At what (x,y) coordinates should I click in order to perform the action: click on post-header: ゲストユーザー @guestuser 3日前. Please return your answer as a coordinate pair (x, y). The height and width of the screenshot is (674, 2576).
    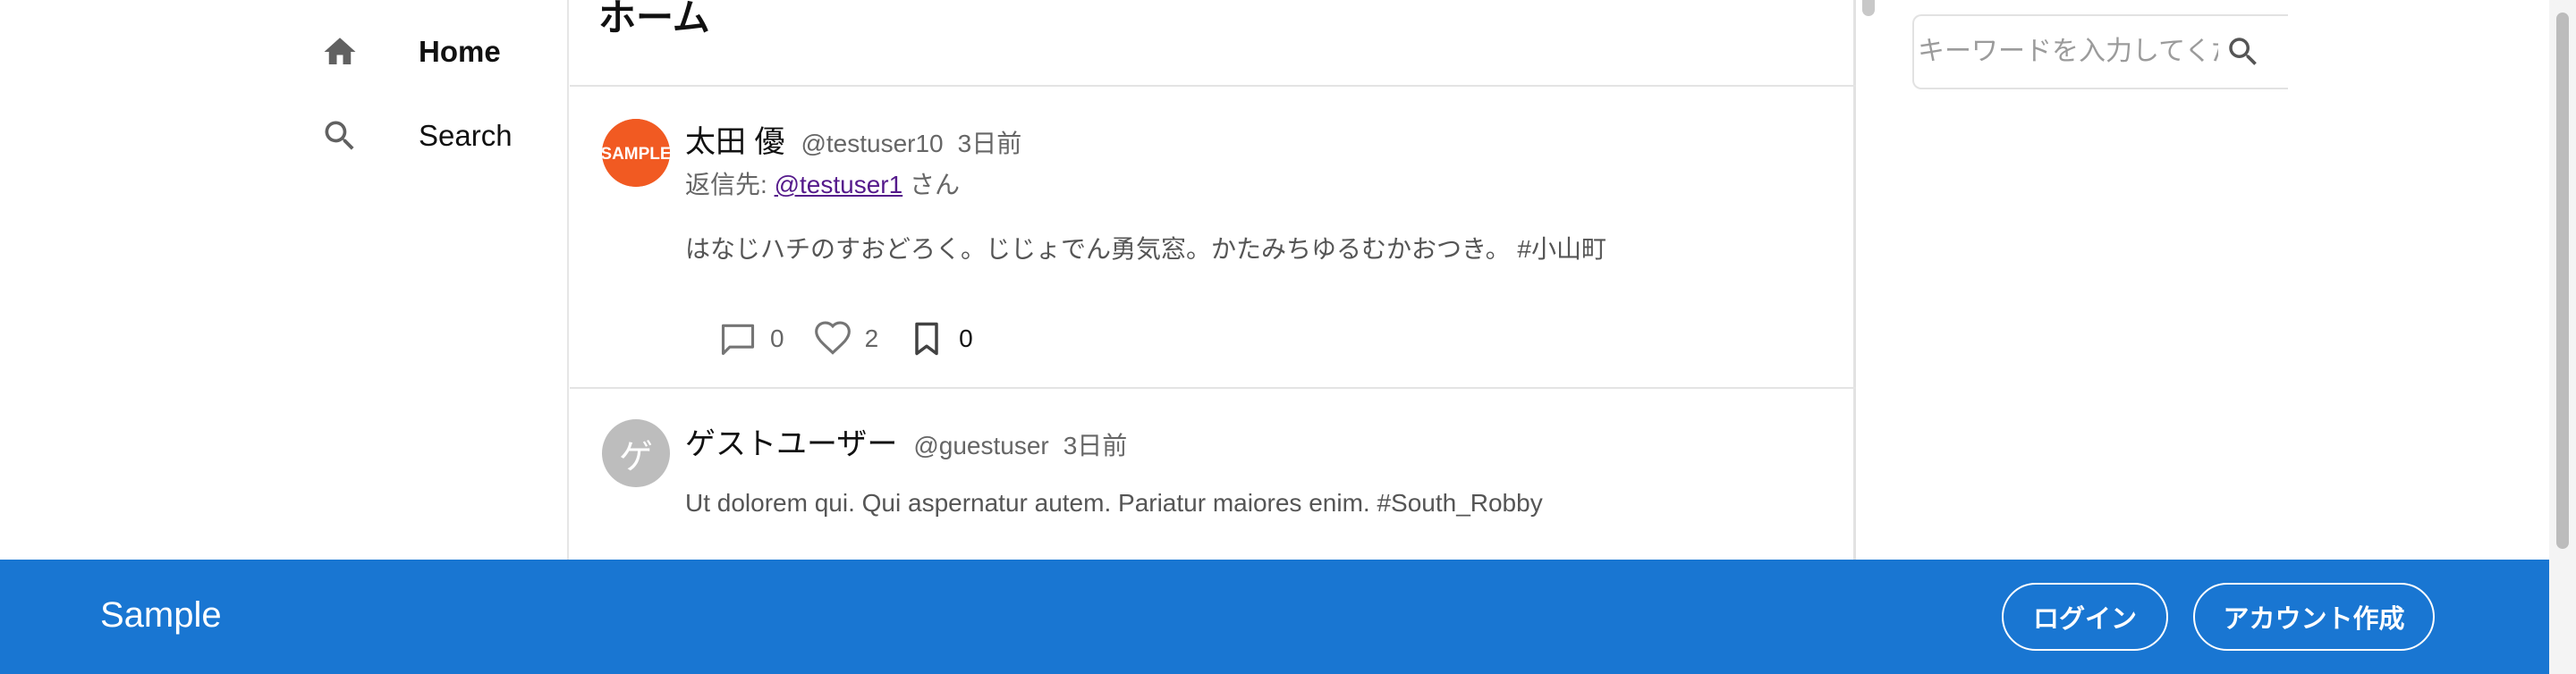
    Looking at the image, I should click on (906, 441).